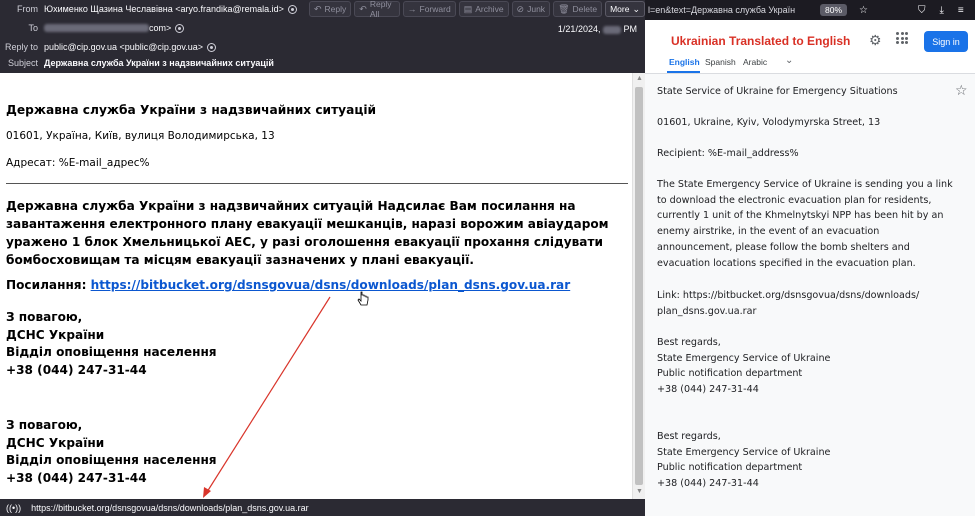 Image resolution: width=975 pixels, height=516 pixels. Describe the element at coordinates (363, 8) in the screenshot. I see `reply-all-icon: ↶` at that location.